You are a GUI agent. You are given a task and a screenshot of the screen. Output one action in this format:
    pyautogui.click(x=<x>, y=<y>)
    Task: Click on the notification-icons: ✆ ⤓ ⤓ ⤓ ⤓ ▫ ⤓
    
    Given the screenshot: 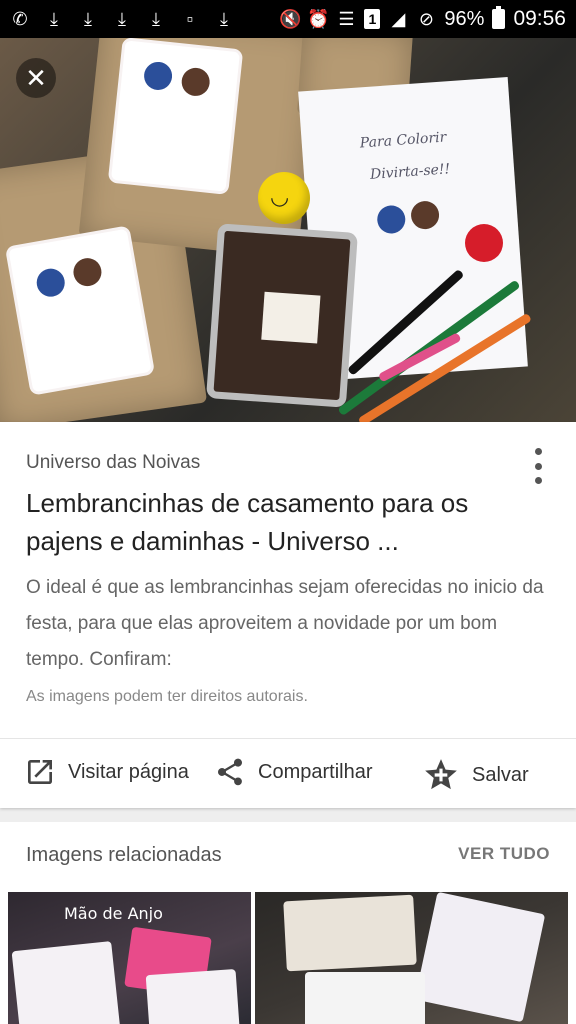 What is the action you would take?
    pyautogui.click(x=122, y=19)
    